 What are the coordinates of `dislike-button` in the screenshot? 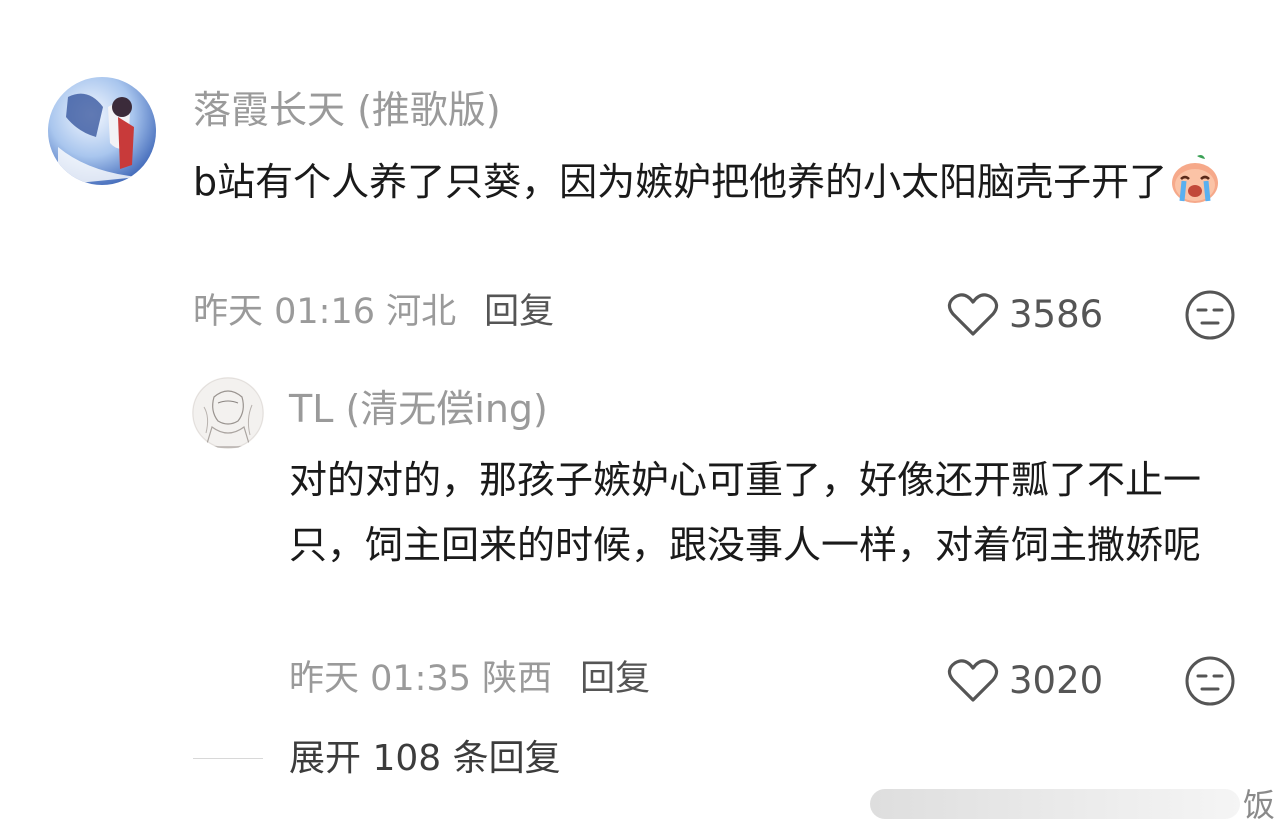 It's located at (1210, 315).